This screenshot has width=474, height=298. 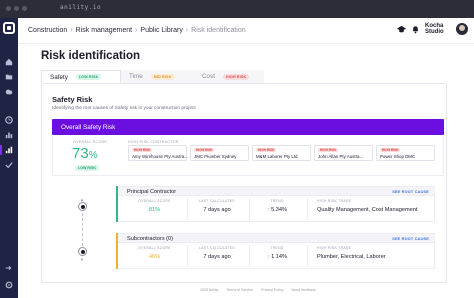 What do you see at coordinates (80, 153) in the screenshot?
I see `overall-score-value: 73` at bounding box center [80, 153].